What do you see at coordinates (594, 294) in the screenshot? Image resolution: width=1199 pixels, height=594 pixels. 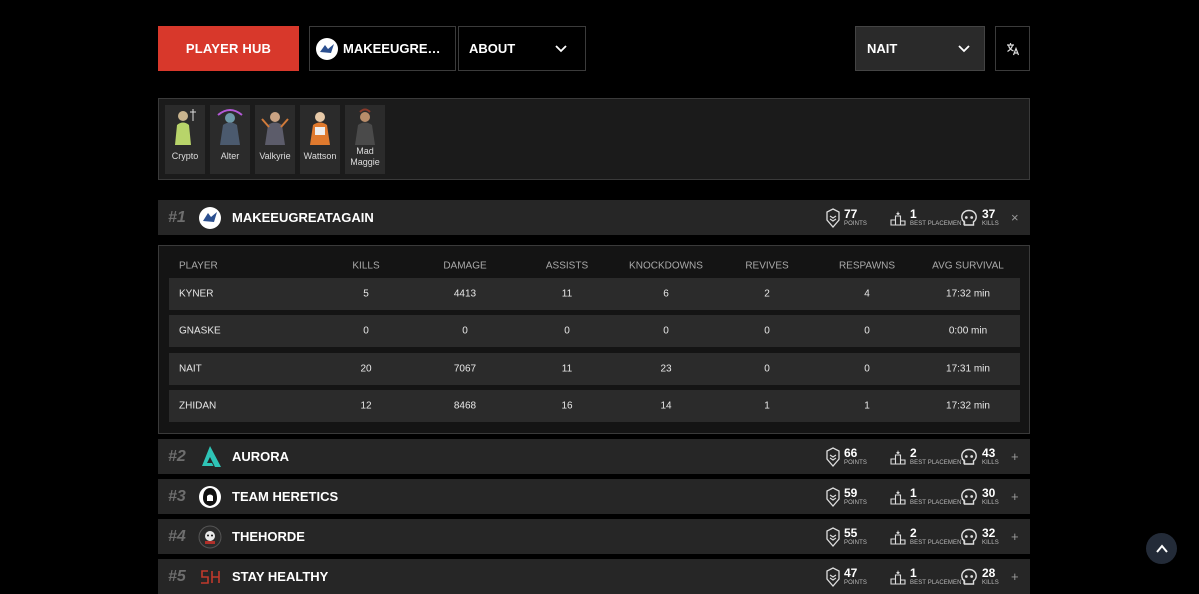 I see `table-row: KYNER 5 4413 11 6 2 4 17:32 min` at bounding box center [594, 294].